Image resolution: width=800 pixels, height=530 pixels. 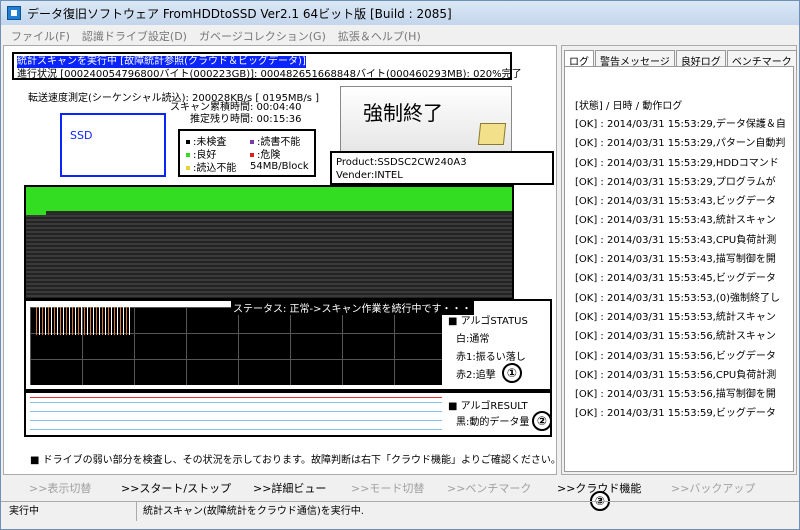 What do you see at coordinates (188, 142) in the screenshot?
I see `unchecked-color-icon` at bounding box center [188, 142].